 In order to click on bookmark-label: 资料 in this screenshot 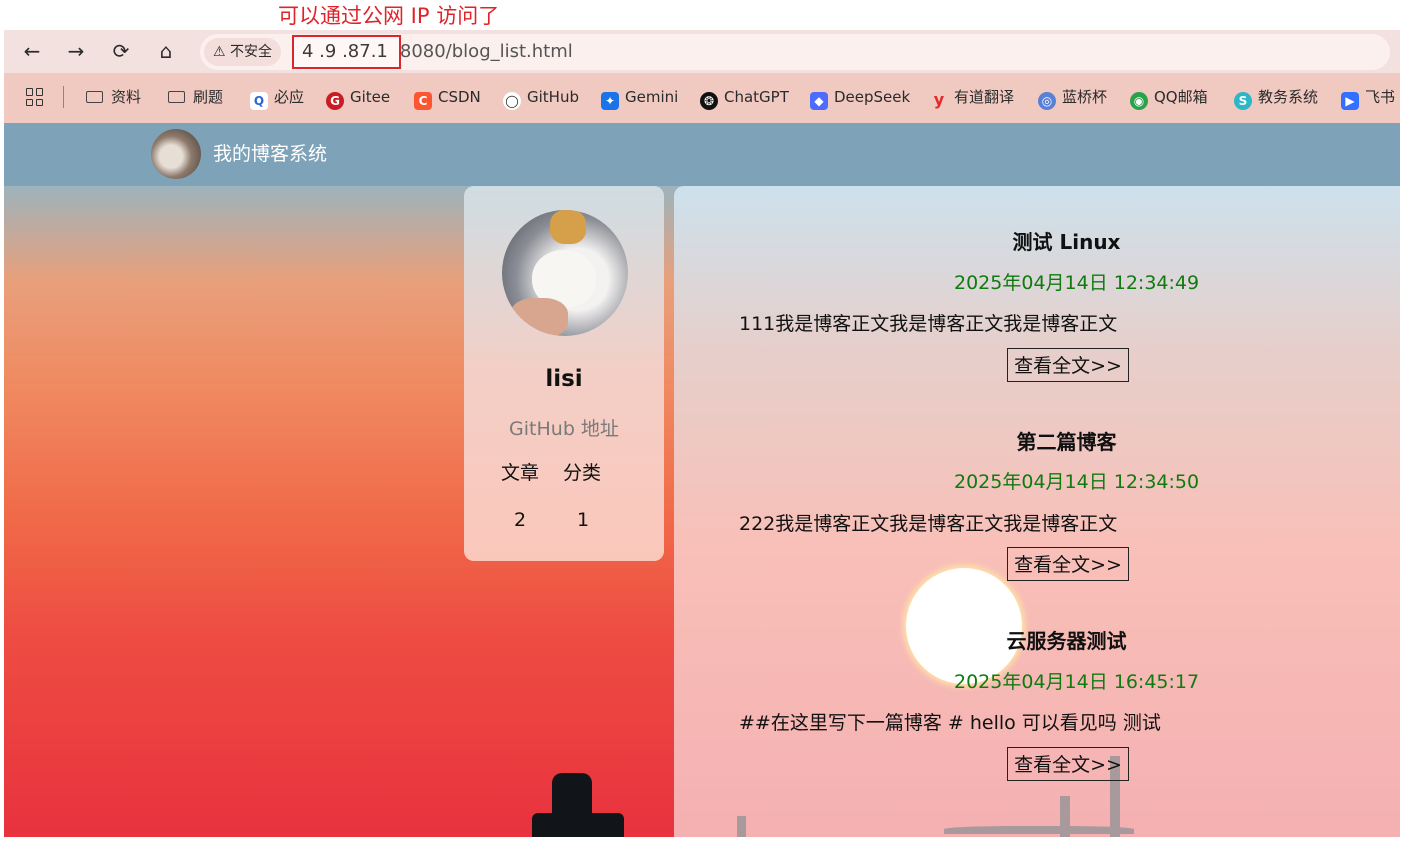, I will do `click(126, 97)`.